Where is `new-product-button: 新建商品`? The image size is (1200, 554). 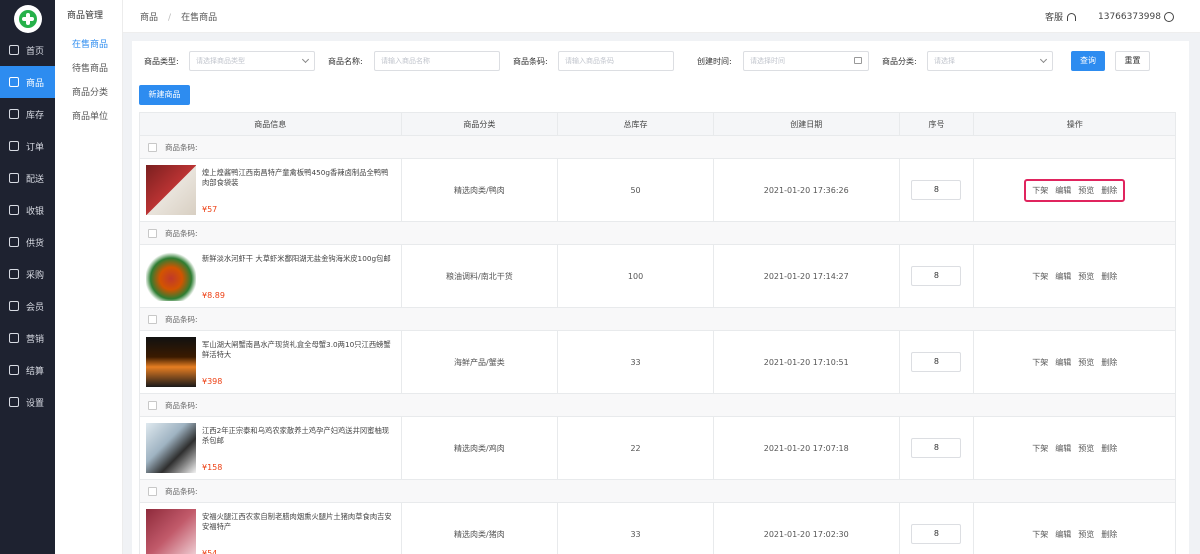 new-product-button: 新建商品 is located at coordinates (164, 95).